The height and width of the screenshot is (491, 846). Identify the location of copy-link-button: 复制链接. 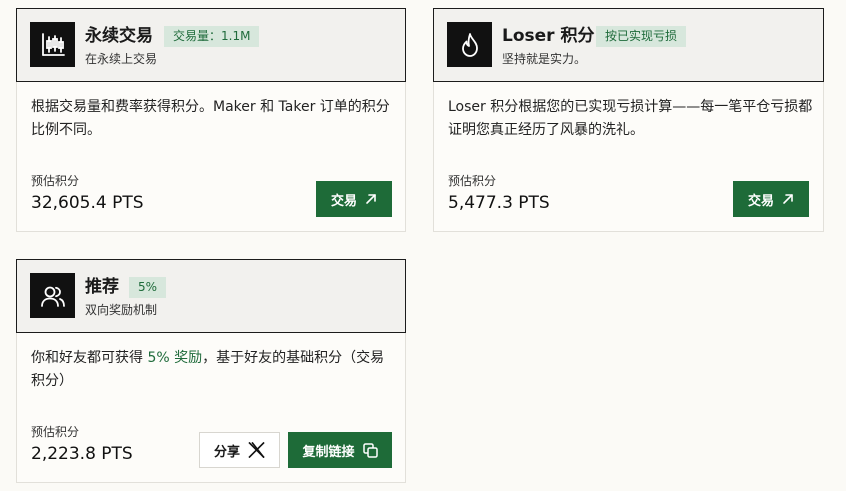
(340, 450).